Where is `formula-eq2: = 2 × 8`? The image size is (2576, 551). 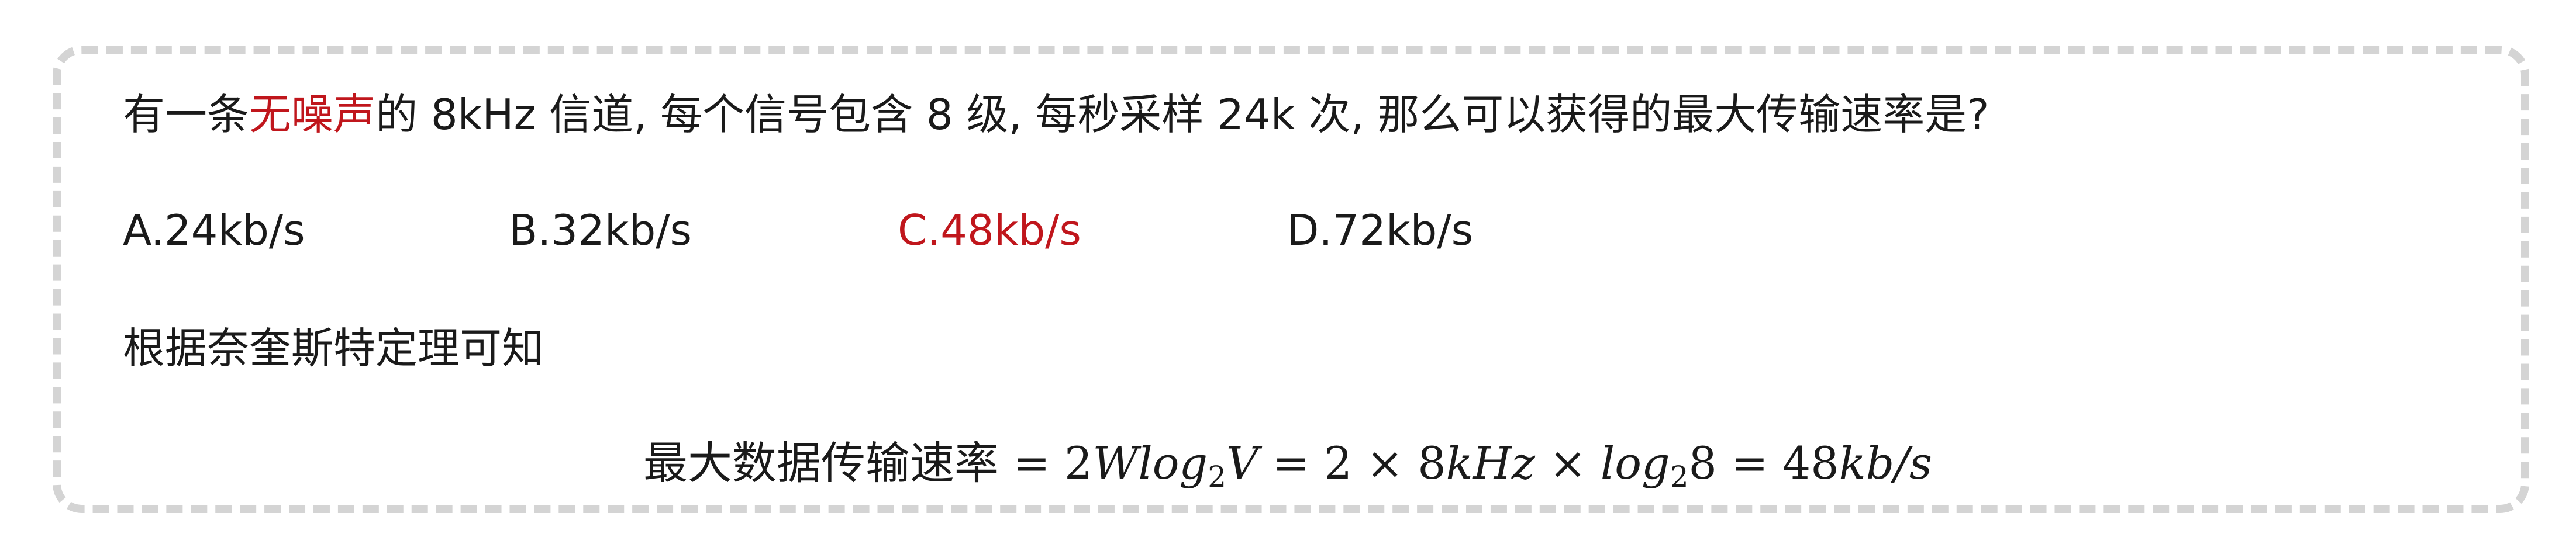
formula-eq2: = 2 × 8 is located at coordinates (1352, 463).